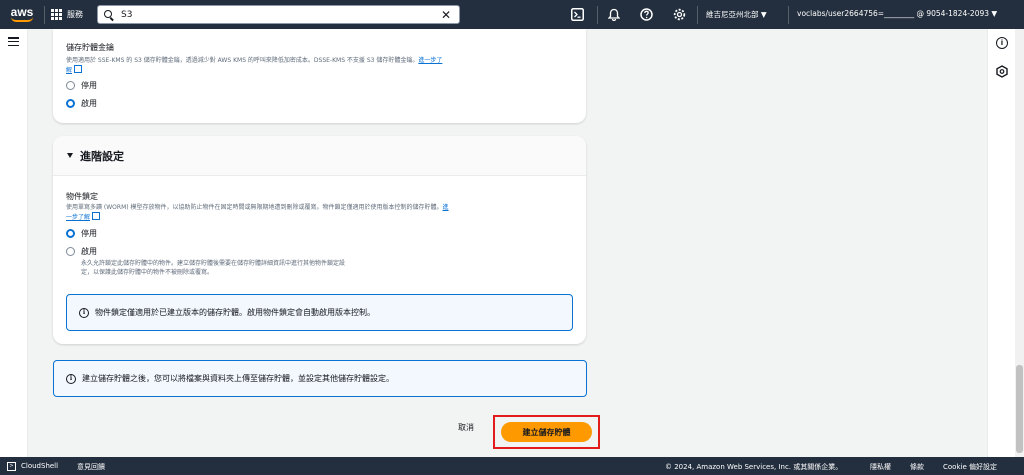 The height and width of the screenshot is (475, 1024). Describe the element at coordinates (39, 466) in the screenshot. I see `footer-cloudshell-link: CloudShell` at that location.